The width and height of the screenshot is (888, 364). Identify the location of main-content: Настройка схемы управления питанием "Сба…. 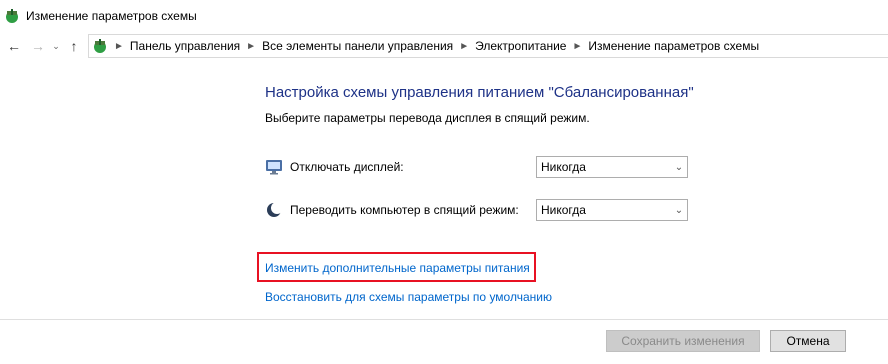
(545, 104).